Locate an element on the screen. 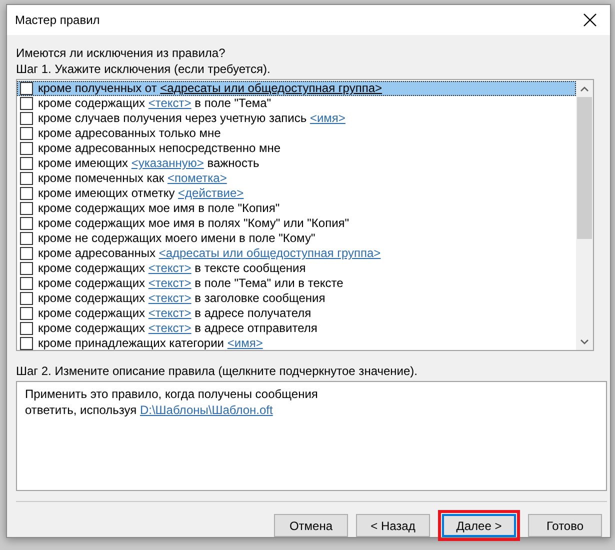  scroll-thumb is located at coordinates (584, 168).